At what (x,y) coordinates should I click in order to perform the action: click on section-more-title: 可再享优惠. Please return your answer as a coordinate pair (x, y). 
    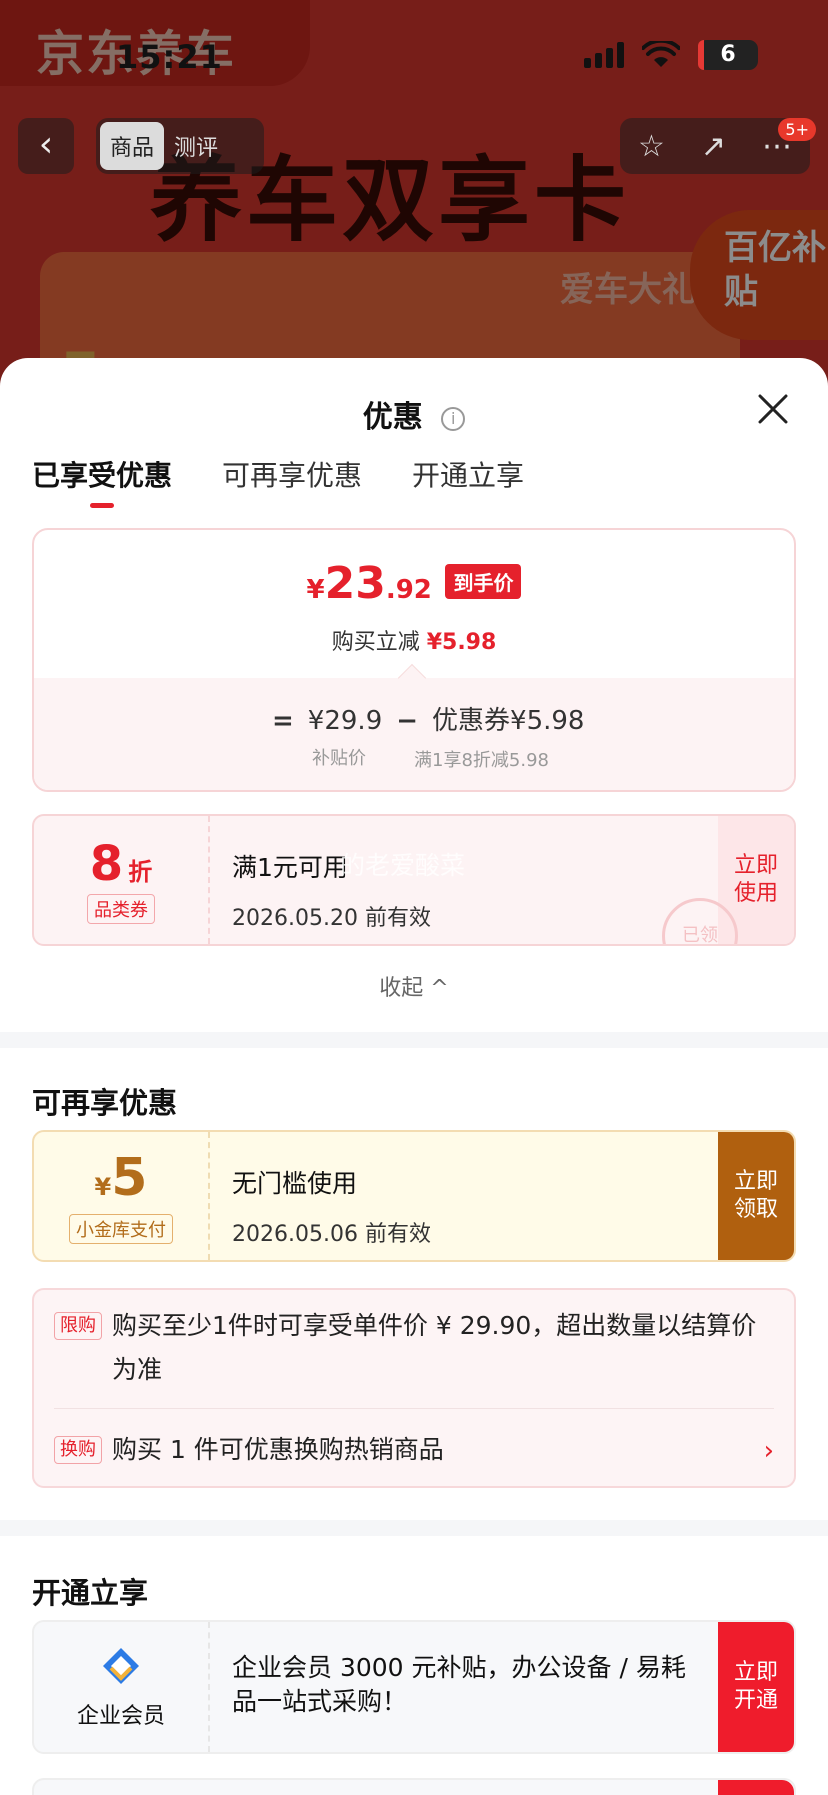
    Looking at the image, I should click on (105, 1103).